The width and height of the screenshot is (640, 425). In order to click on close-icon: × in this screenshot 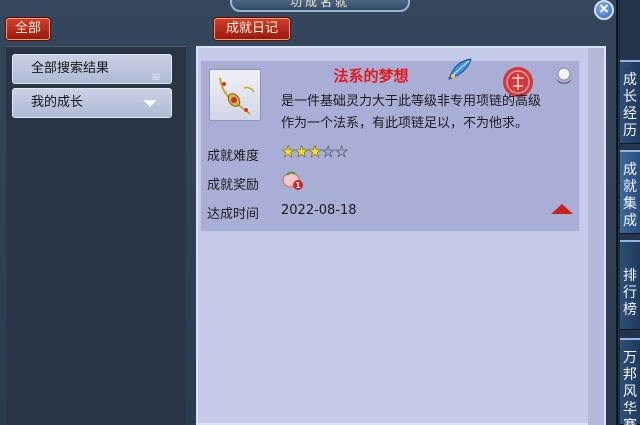, I will do `click(604, 10)`.